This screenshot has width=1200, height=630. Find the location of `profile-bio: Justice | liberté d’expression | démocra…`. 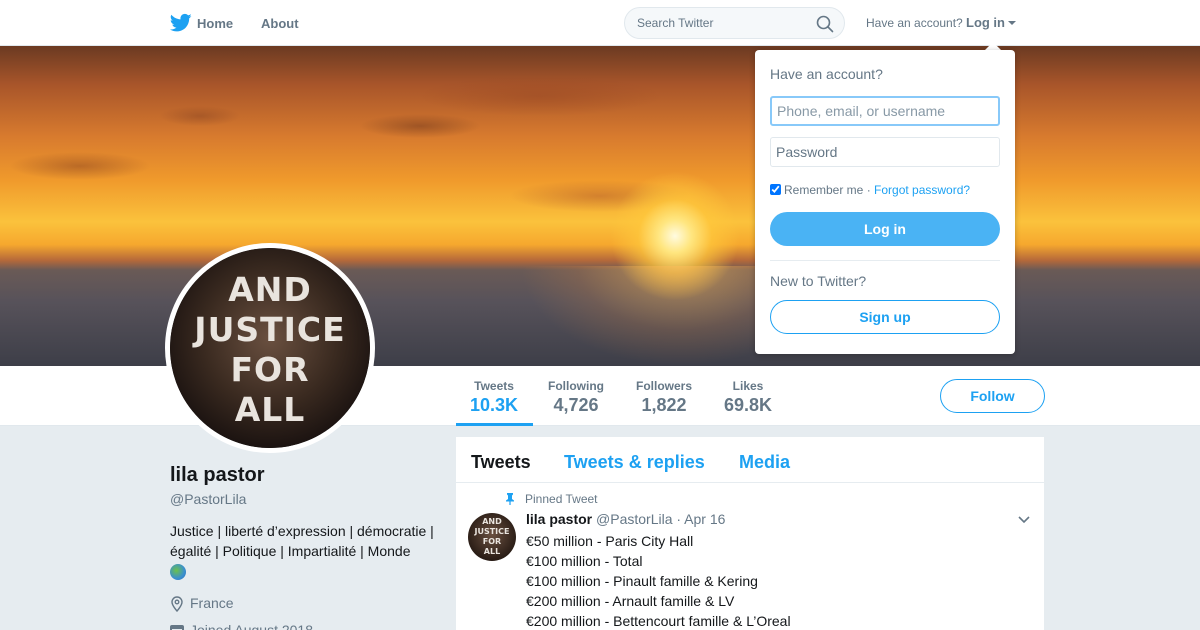

profile-bio: Justice | liberté d’expression | démocra… is located at coordinates (305, 551).